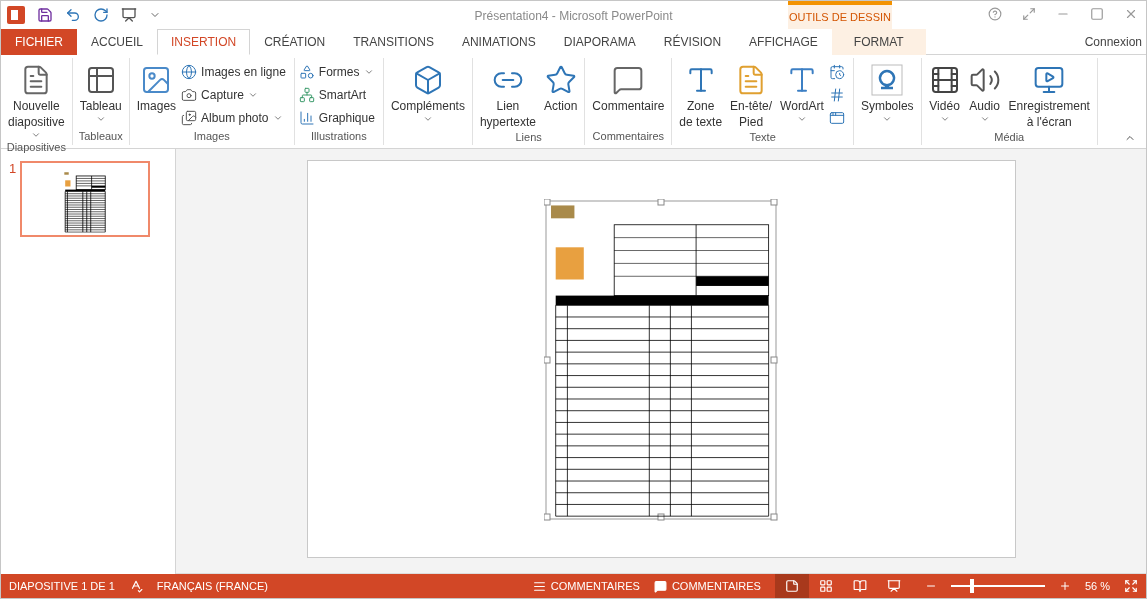  What do you see at coordinates (339, 136) in the screenshot?
I see `group-label: Illustrations` at bounding box center [339, 136].